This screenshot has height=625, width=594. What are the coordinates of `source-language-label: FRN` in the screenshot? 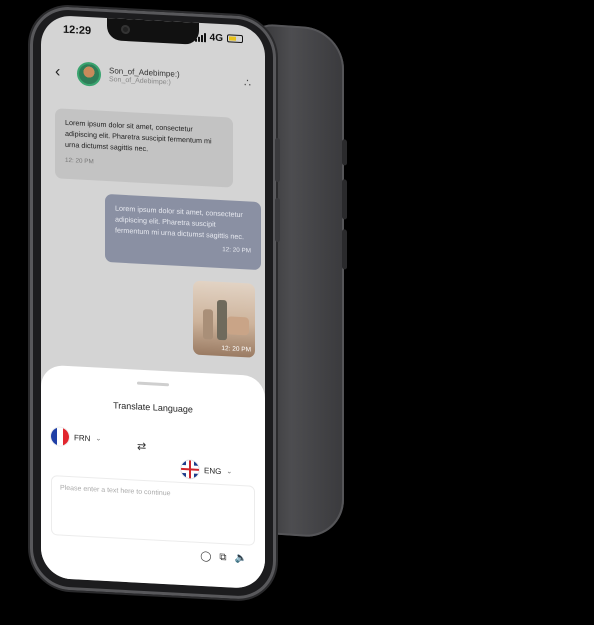 It's located at (82, 437).